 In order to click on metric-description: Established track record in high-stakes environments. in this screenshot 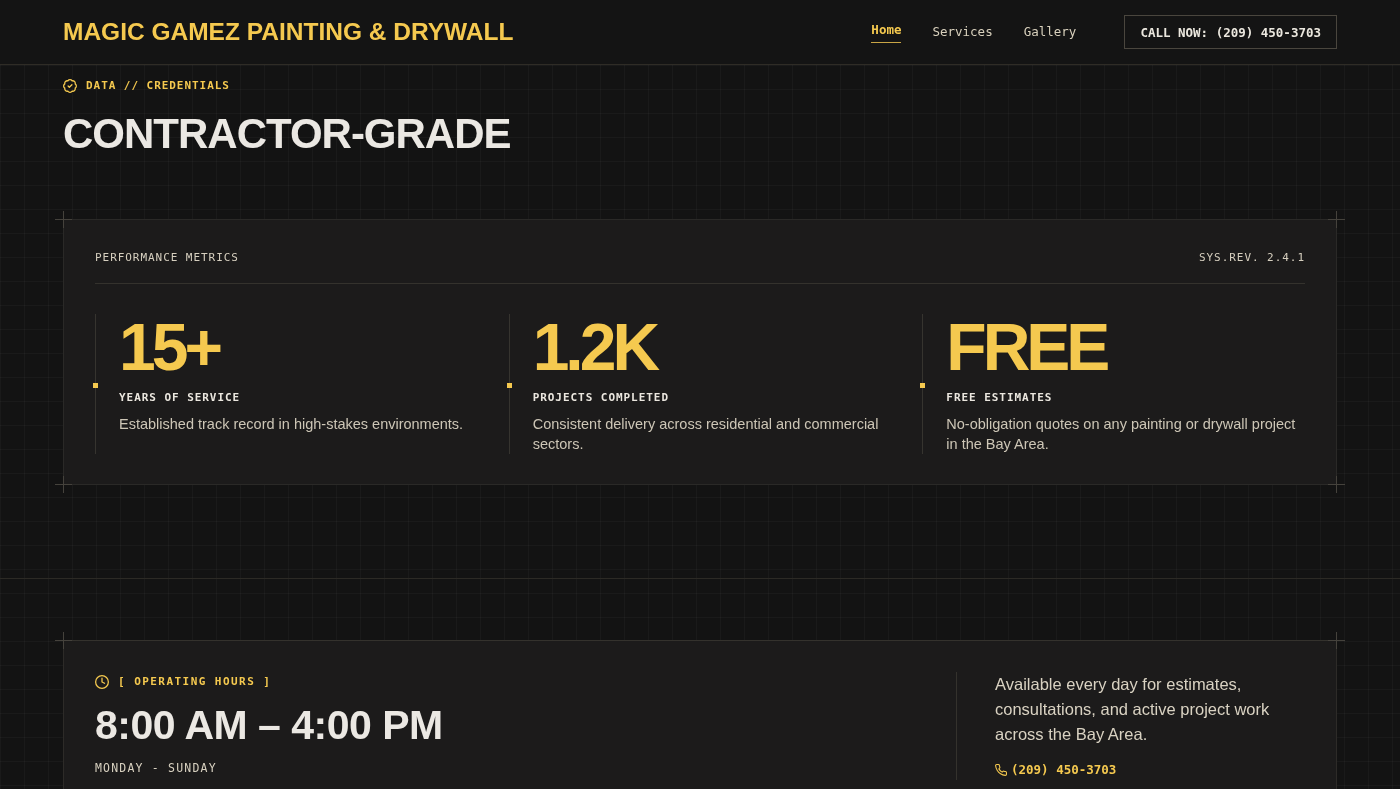, I will do `click(292, 424)`.